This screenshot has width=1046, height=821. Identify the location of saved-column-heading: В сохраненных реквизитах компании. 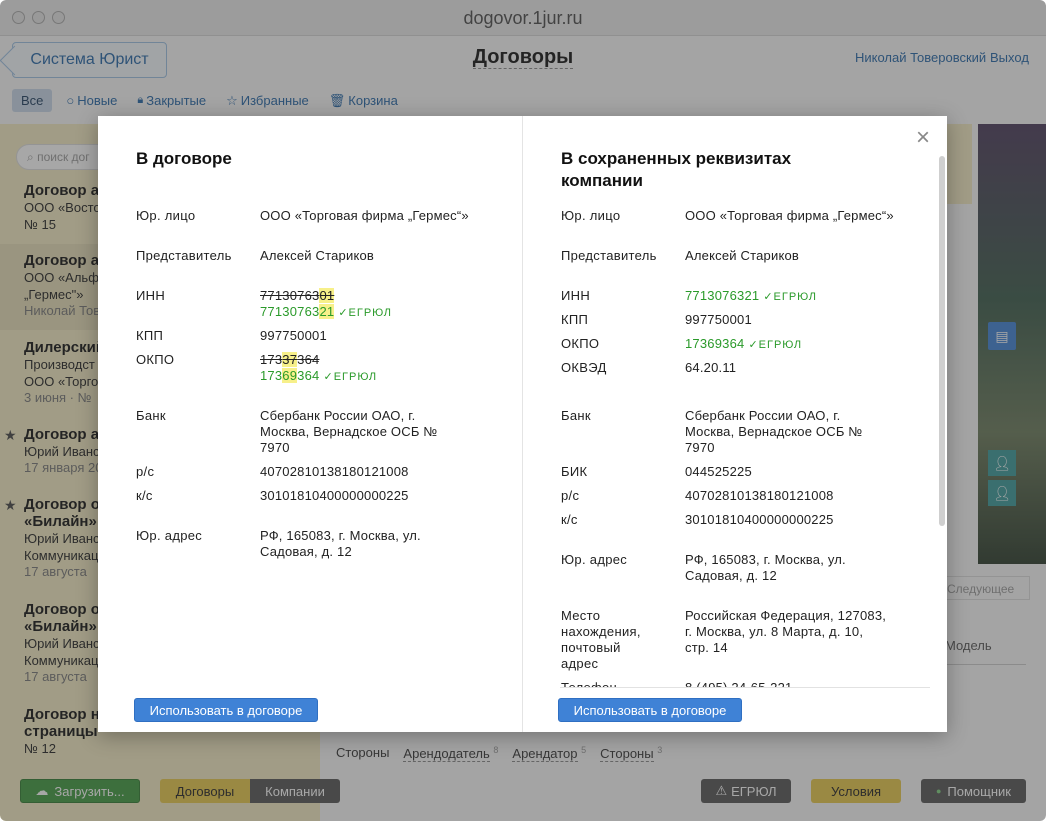
(676, 169).